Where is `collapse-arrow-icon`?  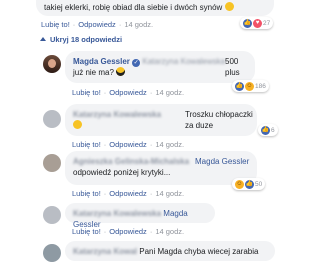
collapse-arrow-icon is located at coordinates (43, 39).